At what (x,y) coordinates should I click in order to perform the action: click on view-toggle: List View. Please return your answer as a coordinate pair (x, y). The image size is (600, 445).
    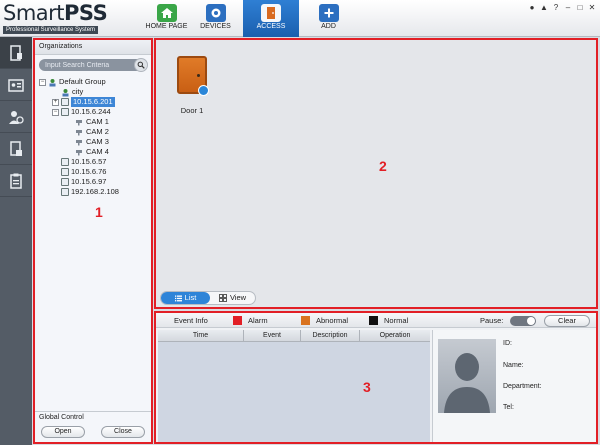
    Looking at the image, I should click on (208, 298).